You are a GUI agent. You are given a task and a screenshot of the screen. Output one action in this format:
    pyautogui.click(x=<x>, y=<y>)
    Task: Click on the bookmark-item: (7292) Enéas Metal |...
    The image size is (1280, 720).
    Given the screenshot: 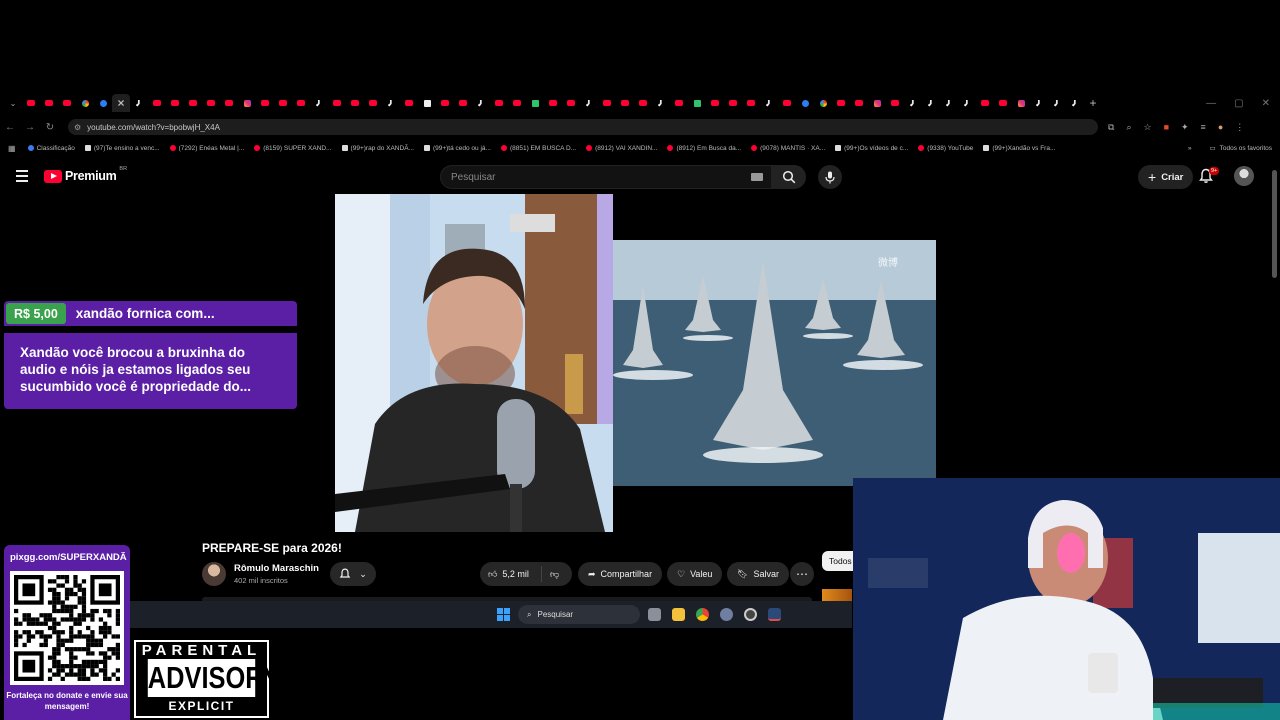 What is the action you would take?
    pyautogui.click(x=206, y=148)
    